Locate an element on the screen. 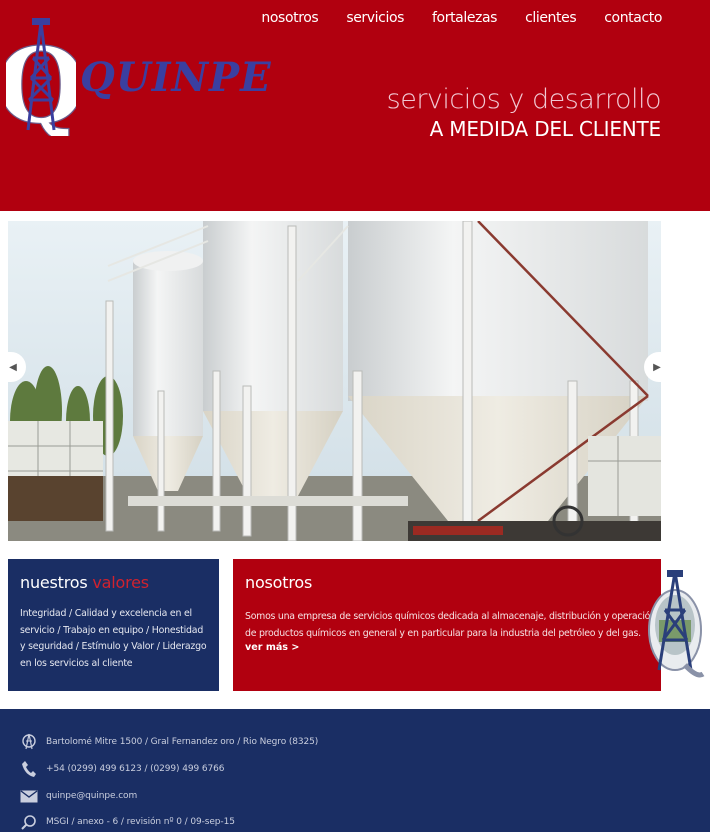 This screenshot has height=832, width=710. nav-nosotros: nosotros is located at coordinates (289, 18).